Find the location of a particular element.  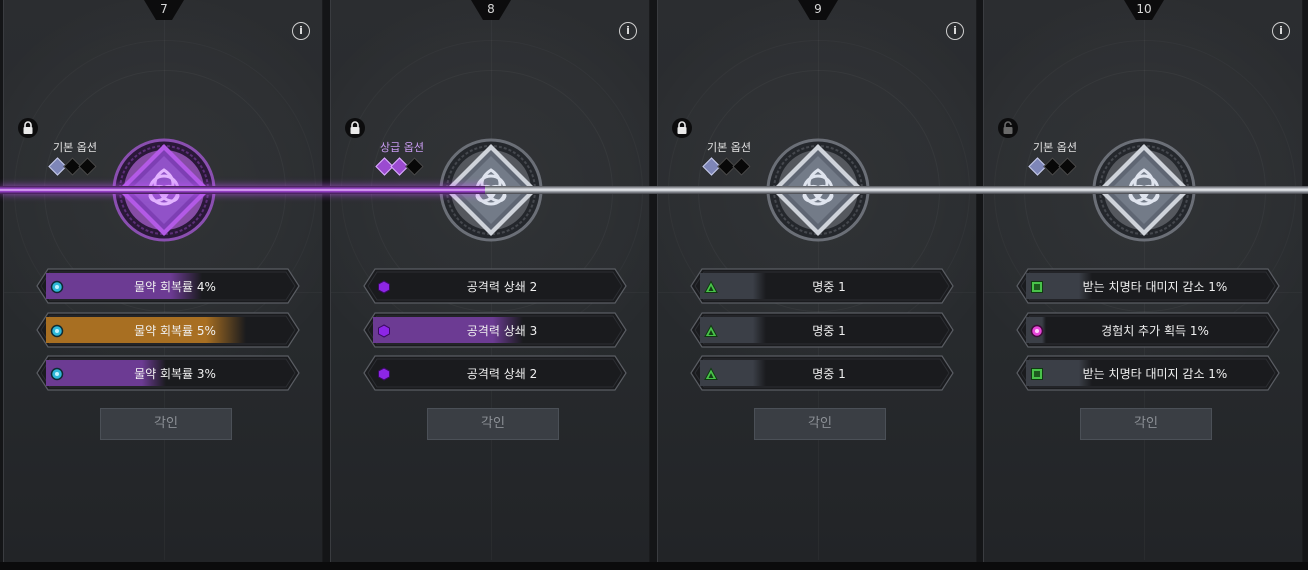

step-tab: 7 is located at coordinates (164, 11).